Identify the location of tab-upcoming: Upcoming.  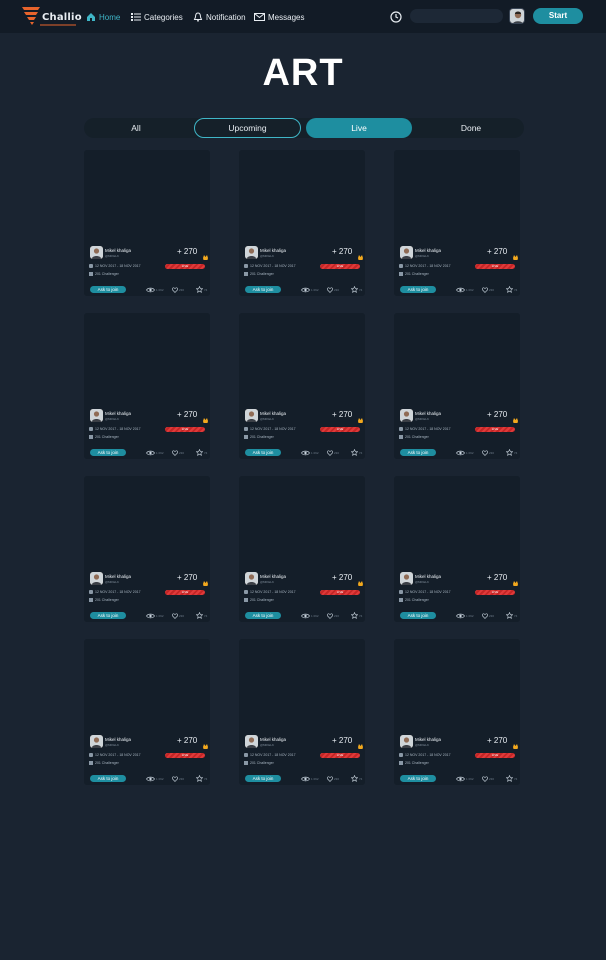
(247, 128).